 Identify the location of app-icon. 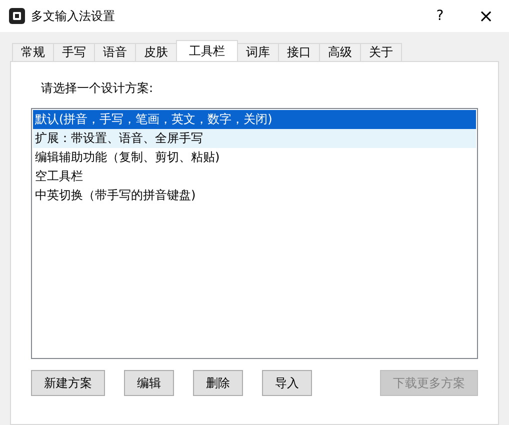
(17, 16).